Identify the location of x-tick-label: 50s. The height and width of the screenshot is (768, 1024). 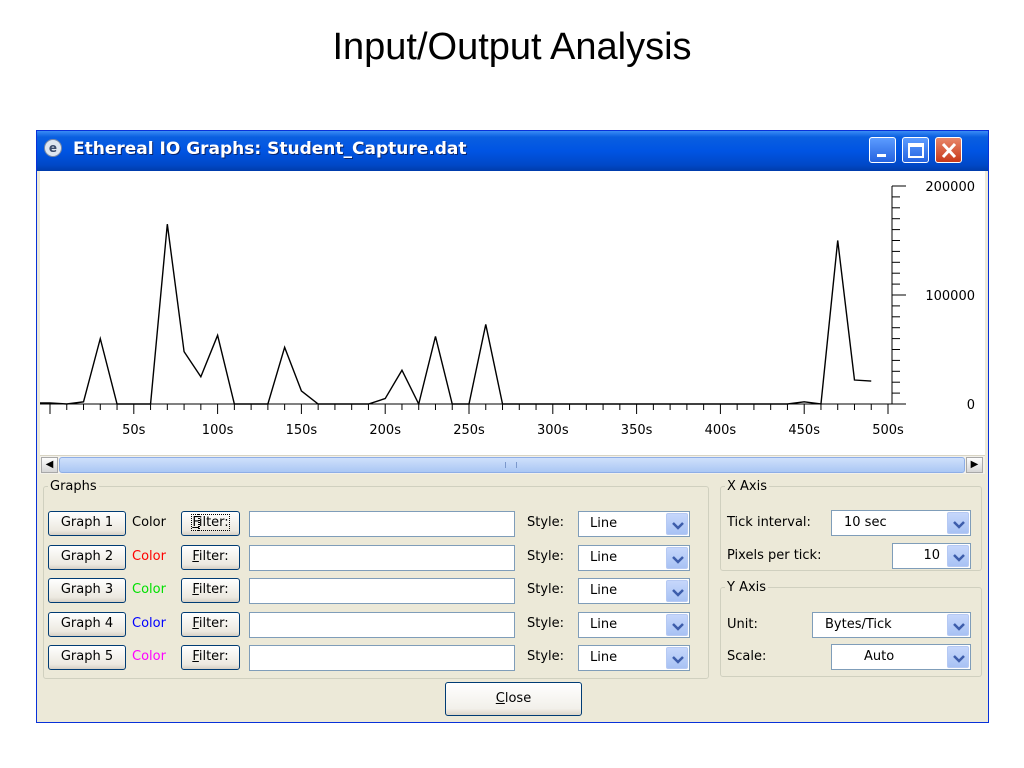
(134, 430).